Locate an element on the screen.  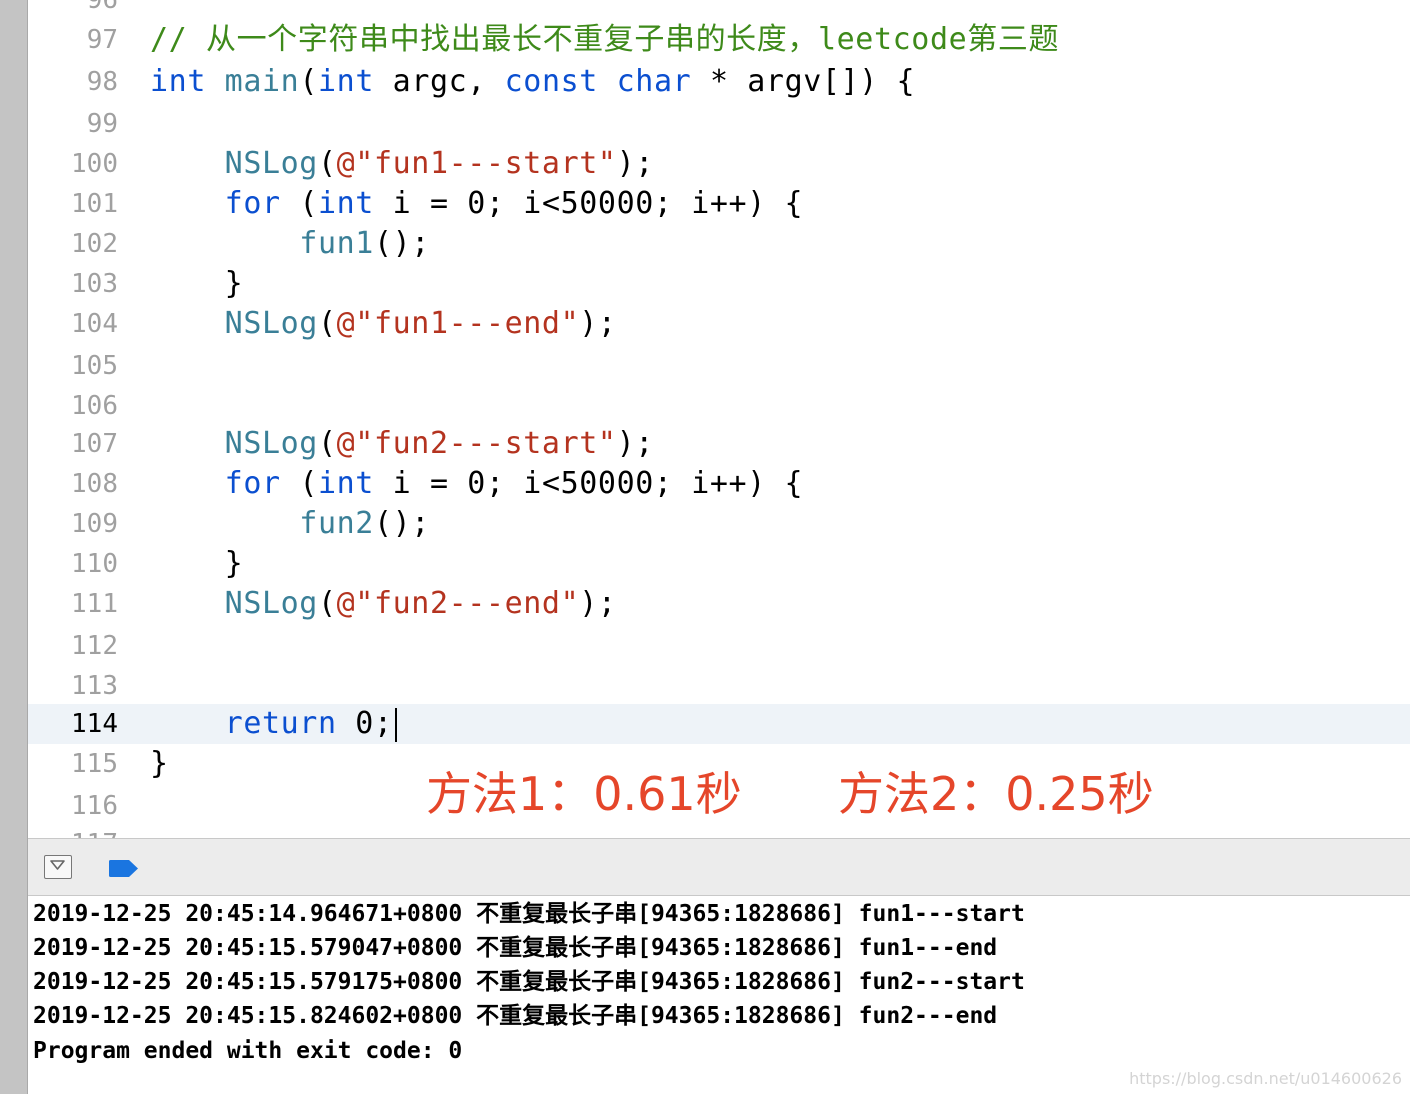
code-line: 101 for (int i = 0; i<50000; i++) { is located at coordinates (719, 204).